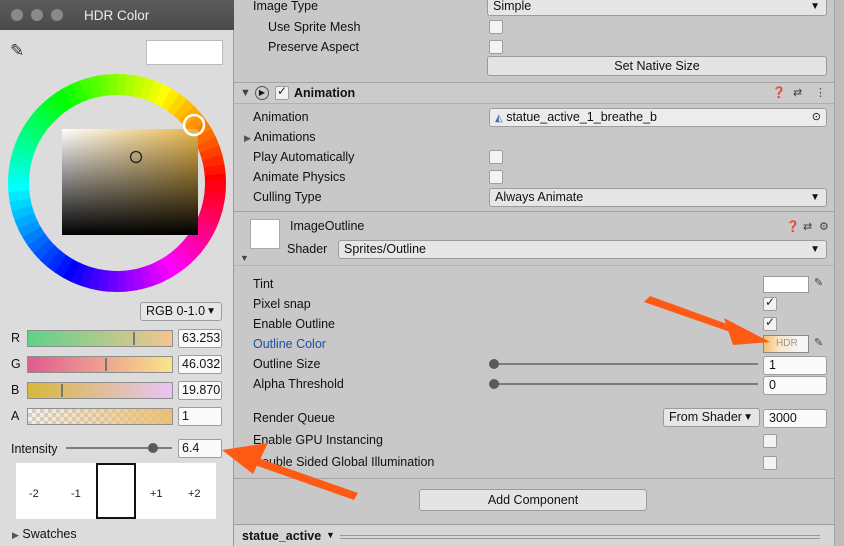 Image resolution: width=844 pixels, height=546 pixels. Describe the element at coordinates (184, 52) in the screenshot. I see `current-color-swatch` at that location.